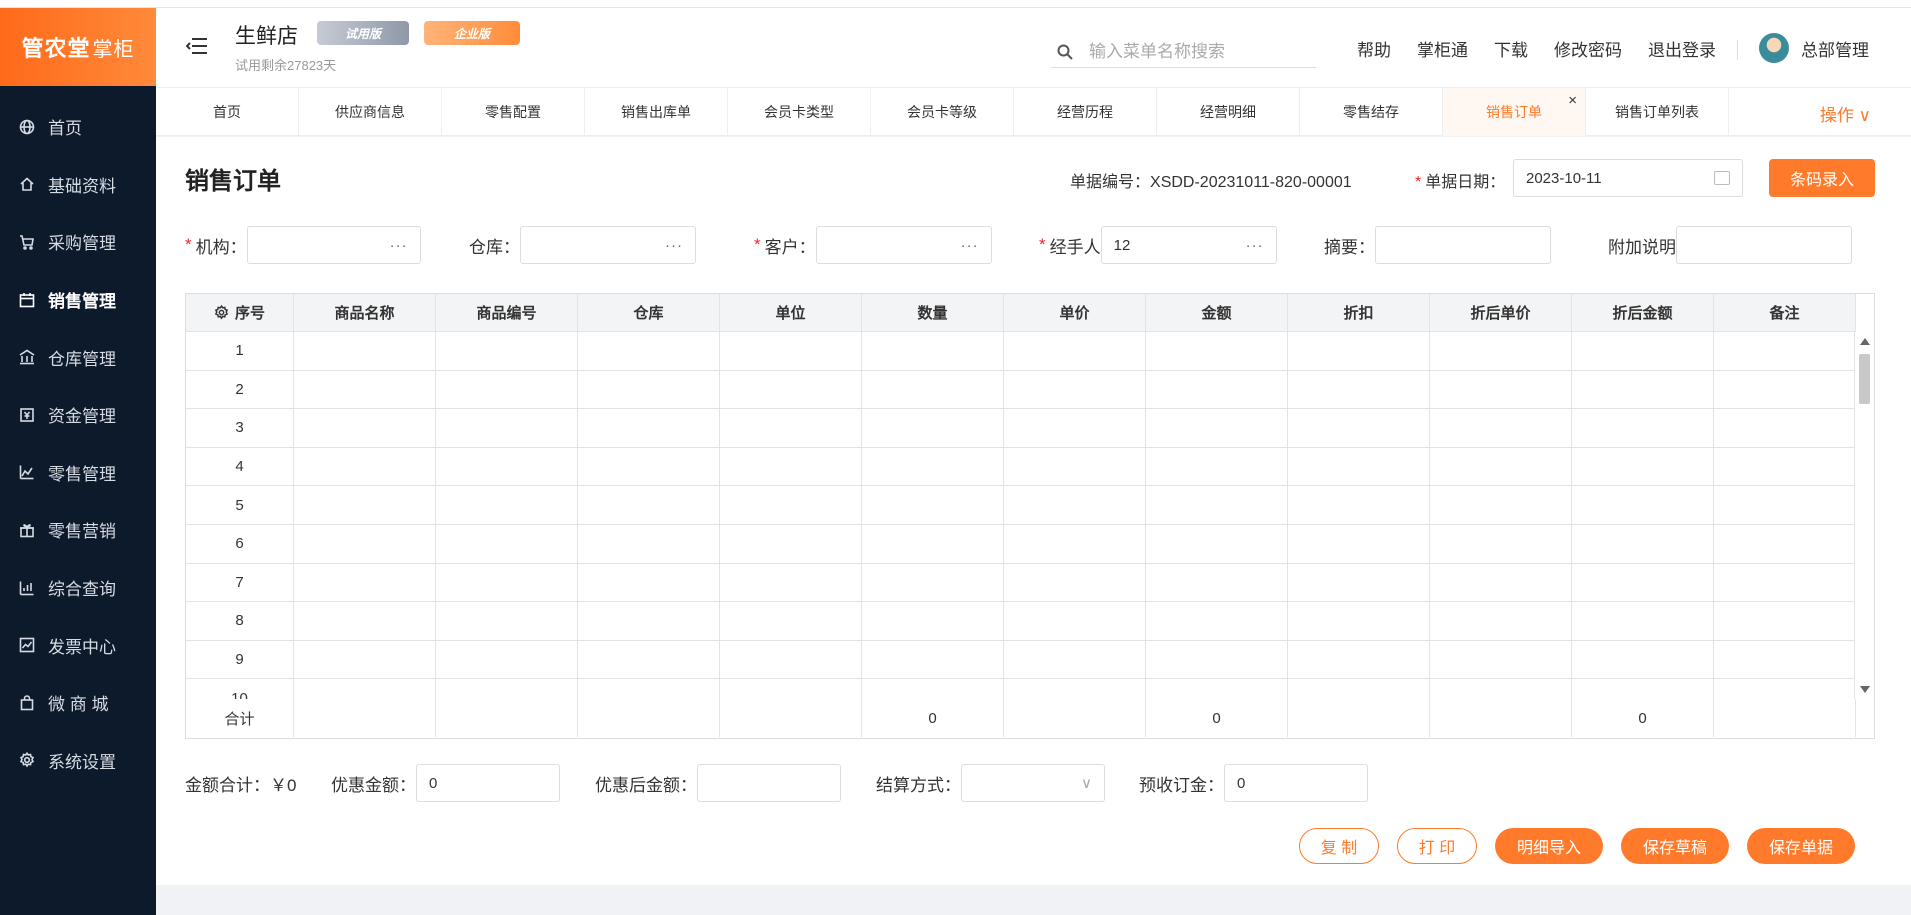 Image resolution: width=1911 pixels, height=915 pixels. I want to click on tab-3: 零售配置, so click(513, 112).